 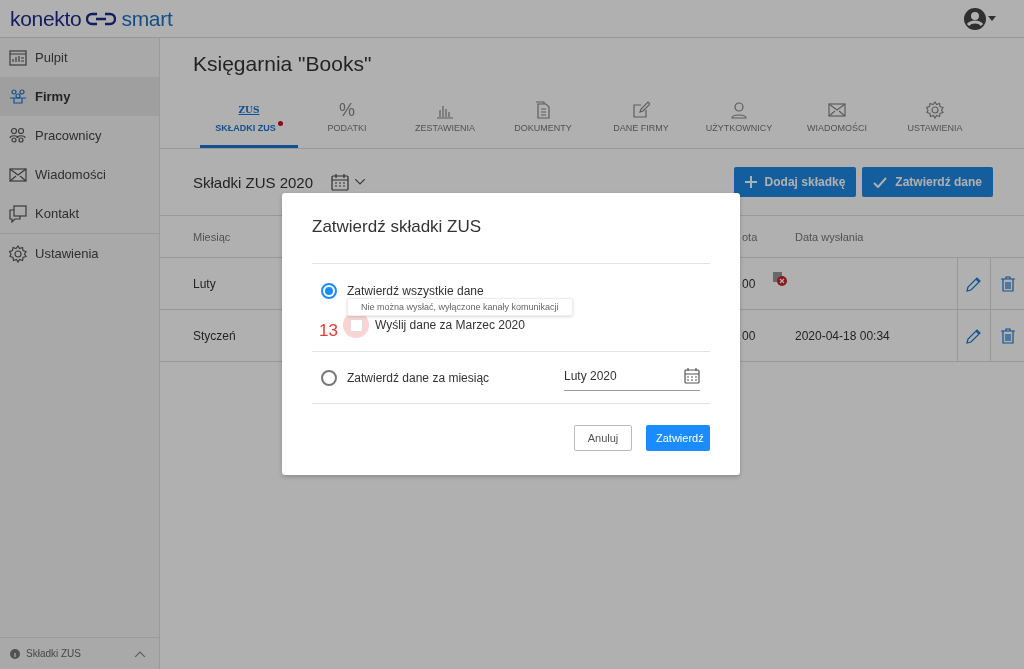 I want to click on user-icon, so click(x=739, y=110).